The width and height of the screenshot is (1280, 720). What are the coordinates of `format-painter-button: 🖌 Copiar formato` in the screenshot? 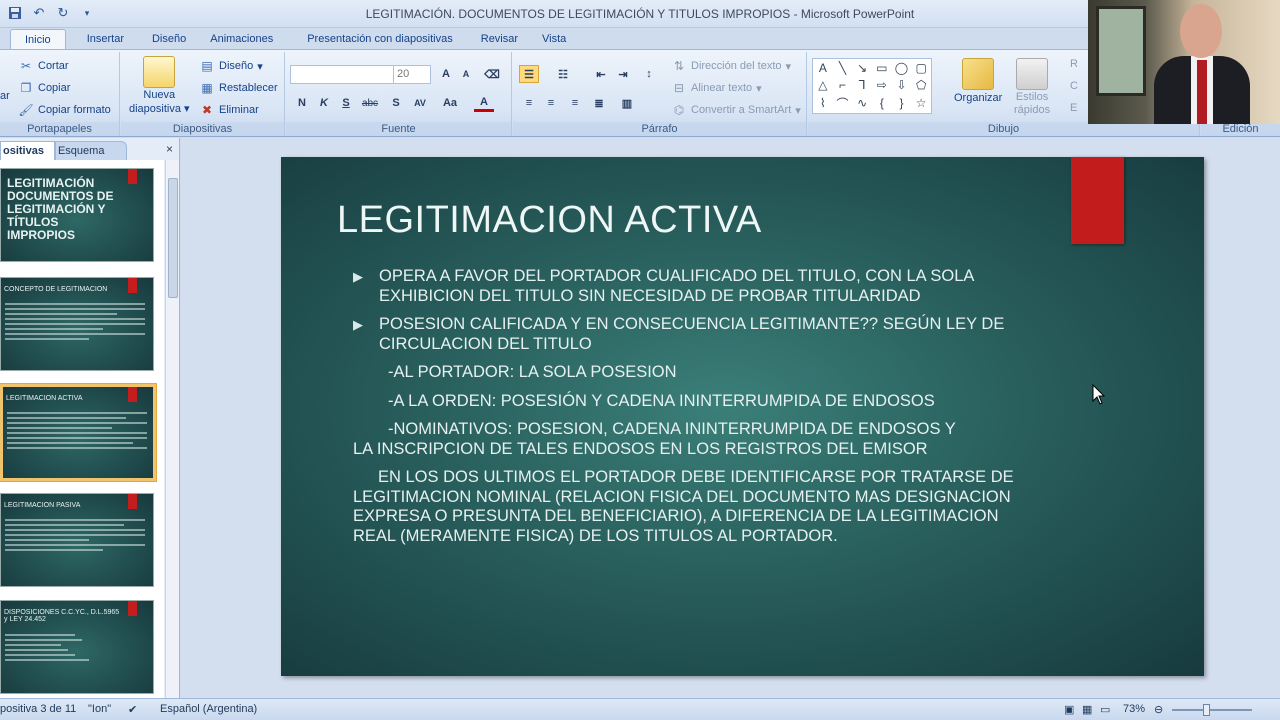 It's located at (64, 110).